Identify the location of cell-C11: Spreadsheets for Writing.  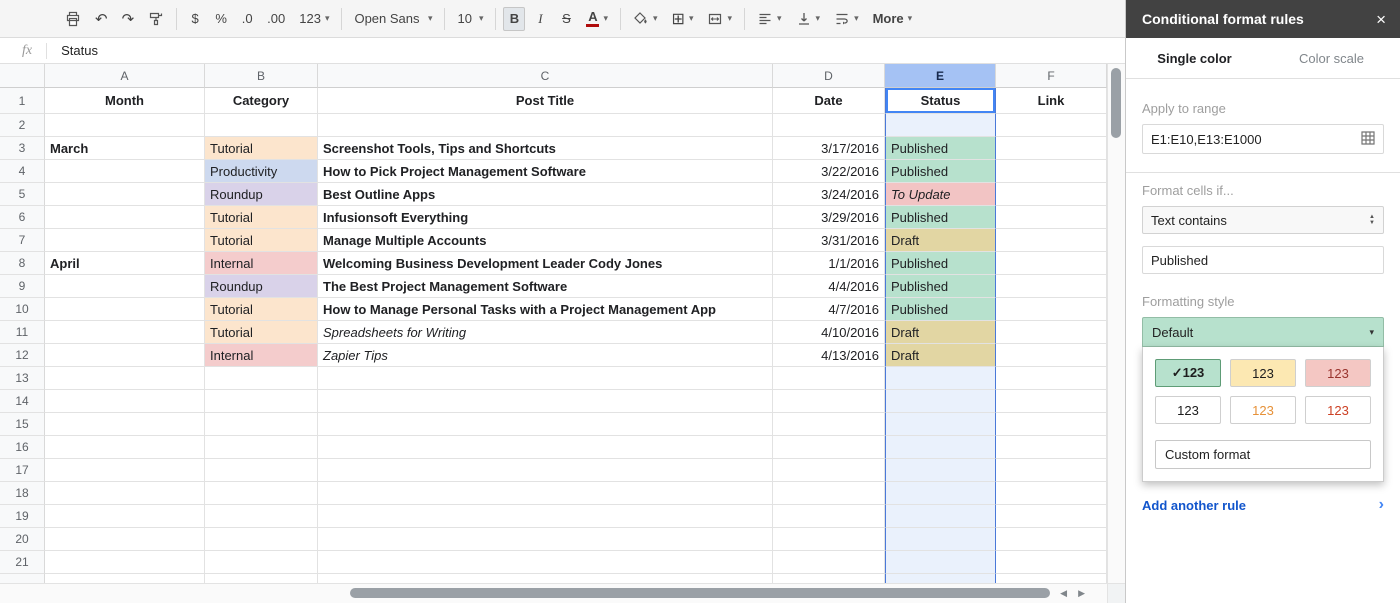
(545, 332).